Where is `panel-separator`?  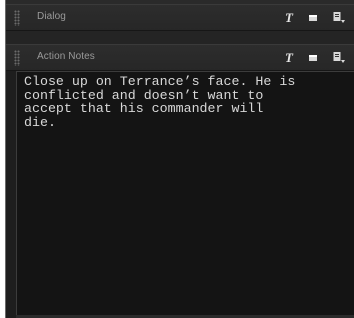
panel-separator is located at coordinates (180, 37).